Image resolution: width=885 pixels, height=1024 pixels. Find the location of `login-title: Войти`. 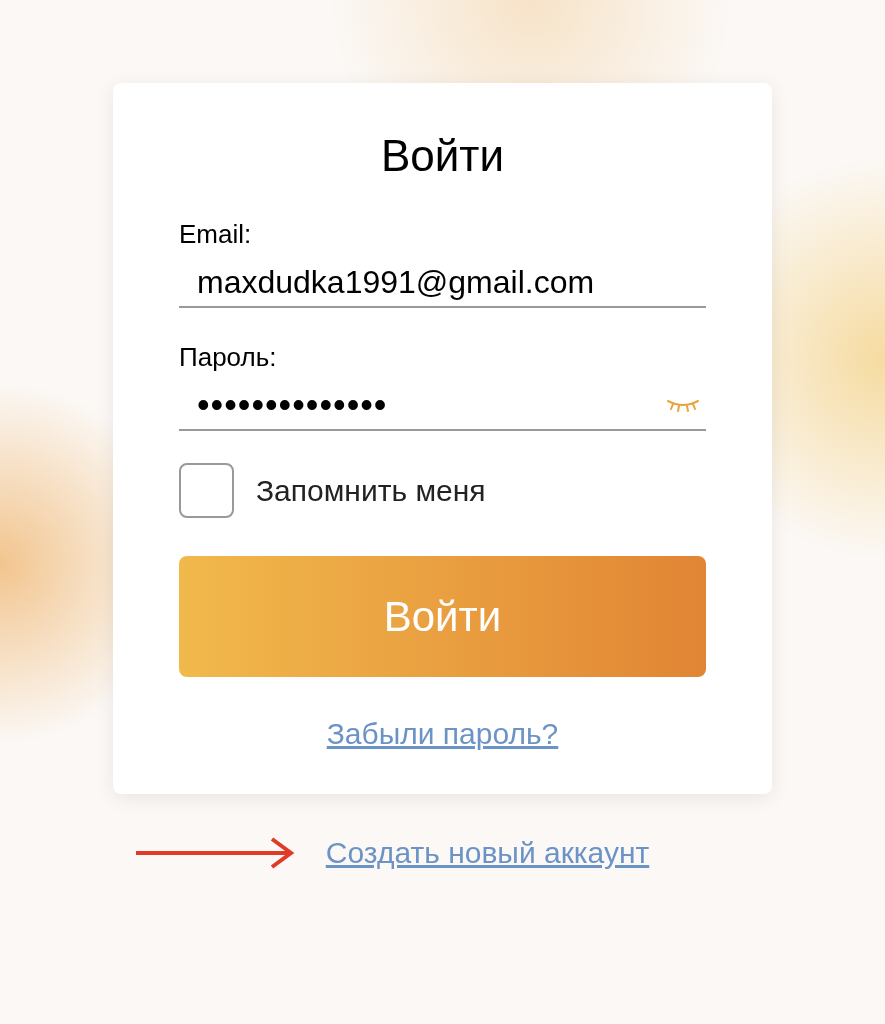

login-title: Войти is located at coordinates (442, 156).